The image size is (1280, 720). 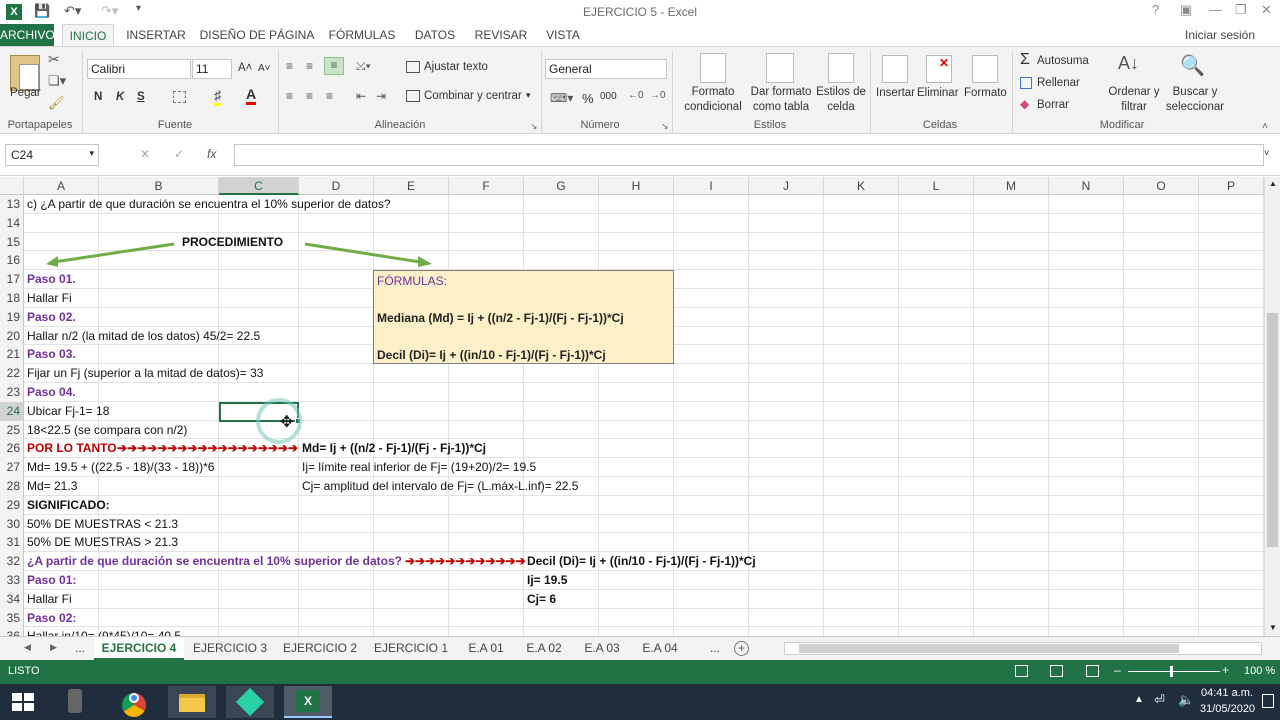 What do you see at coordinates (179, 154) in the screenshot?
I see `enter-formula-icon: ✓` at bounding box center [179, 154].